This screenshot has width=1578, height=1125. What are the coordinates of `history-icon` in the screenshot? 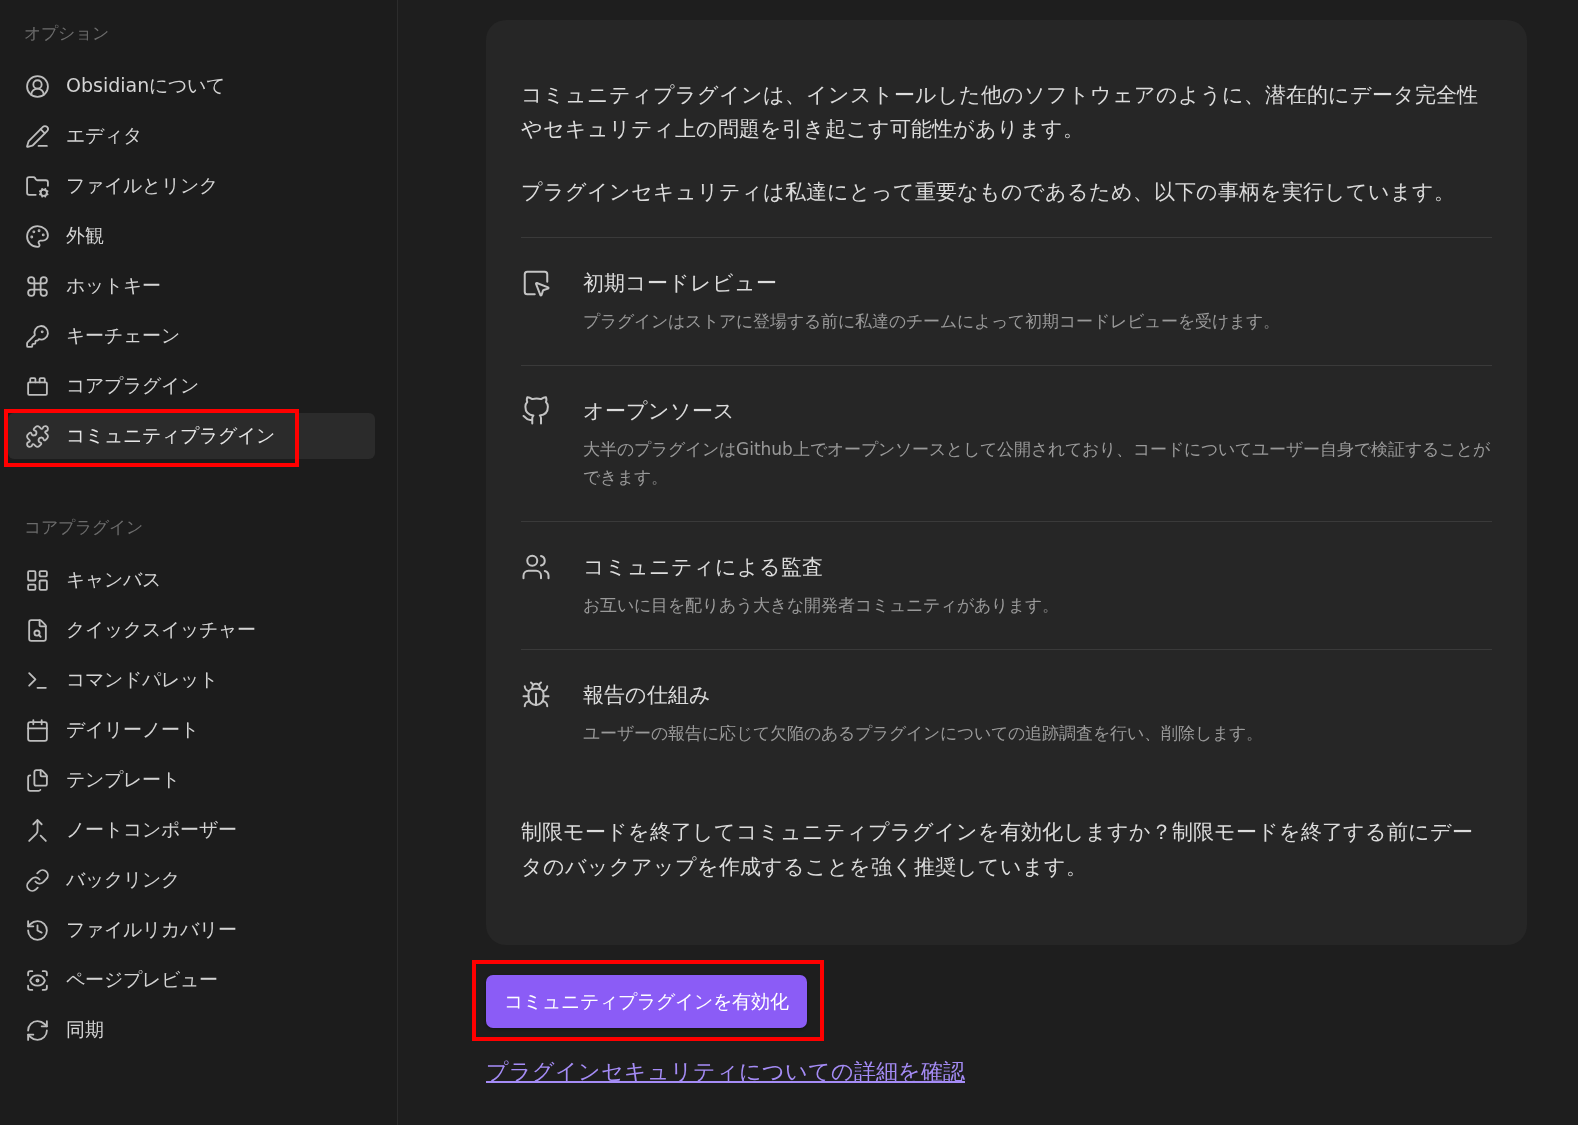 It's located at (37, 930).